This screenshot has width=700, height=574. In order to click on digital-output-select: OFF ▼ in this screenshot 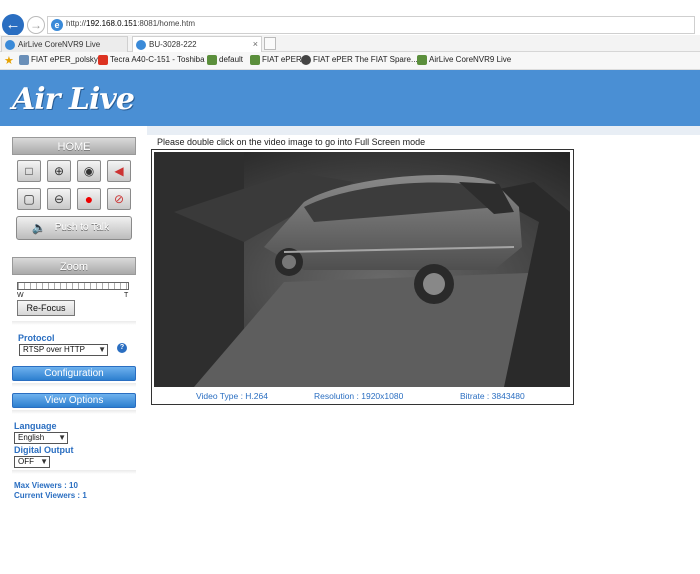, I will do `click(32, 462)`.